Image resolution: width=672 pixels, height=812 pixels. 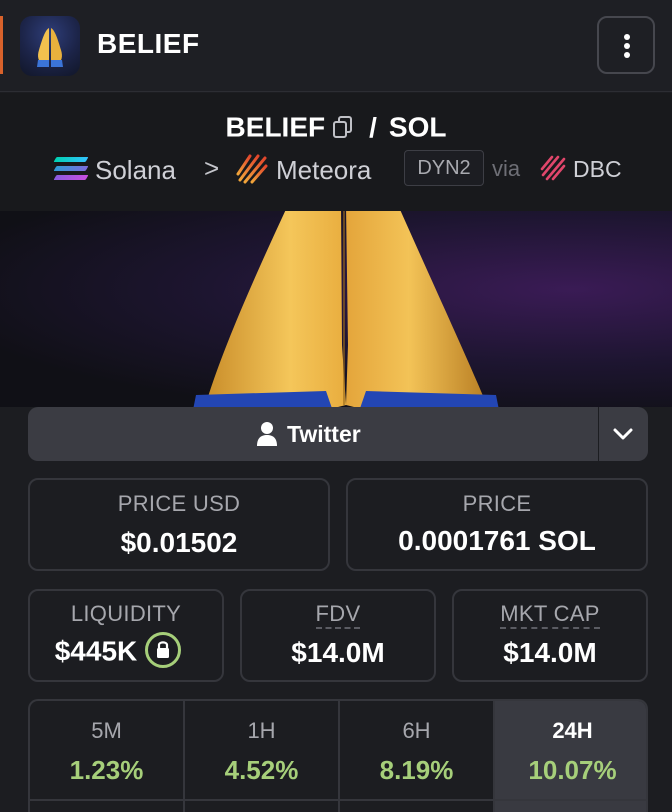 I want to click on pool-type-badge: DYN2, so click(x=444, y=168).